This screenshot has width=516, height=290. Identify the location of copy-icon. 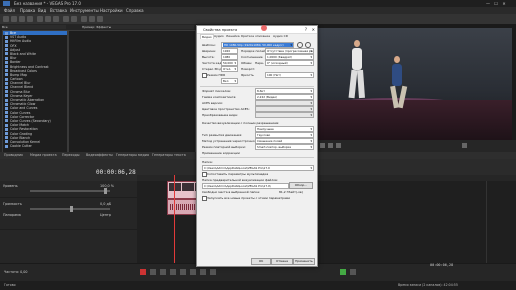
(48, 19).